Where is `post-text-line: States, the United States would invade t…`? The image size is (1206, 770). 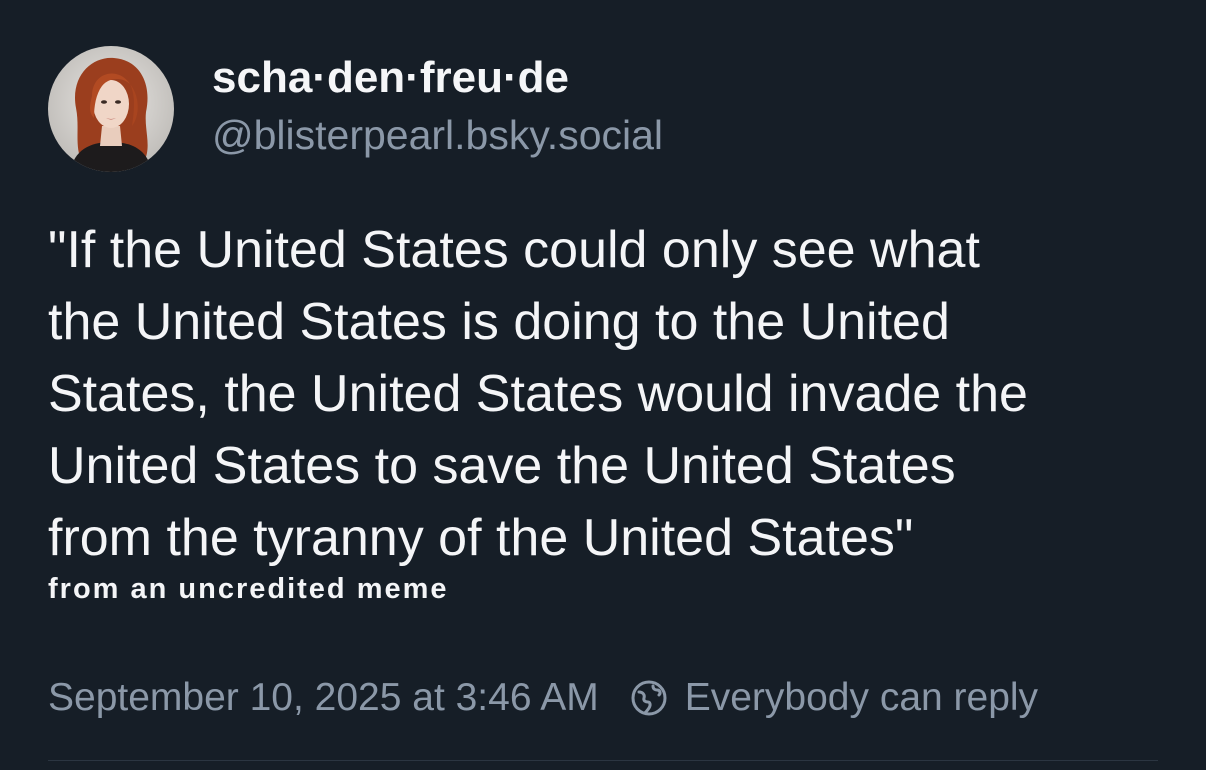 post-text-line: States, the United States would invade t… is located at coordinates (538, 394).